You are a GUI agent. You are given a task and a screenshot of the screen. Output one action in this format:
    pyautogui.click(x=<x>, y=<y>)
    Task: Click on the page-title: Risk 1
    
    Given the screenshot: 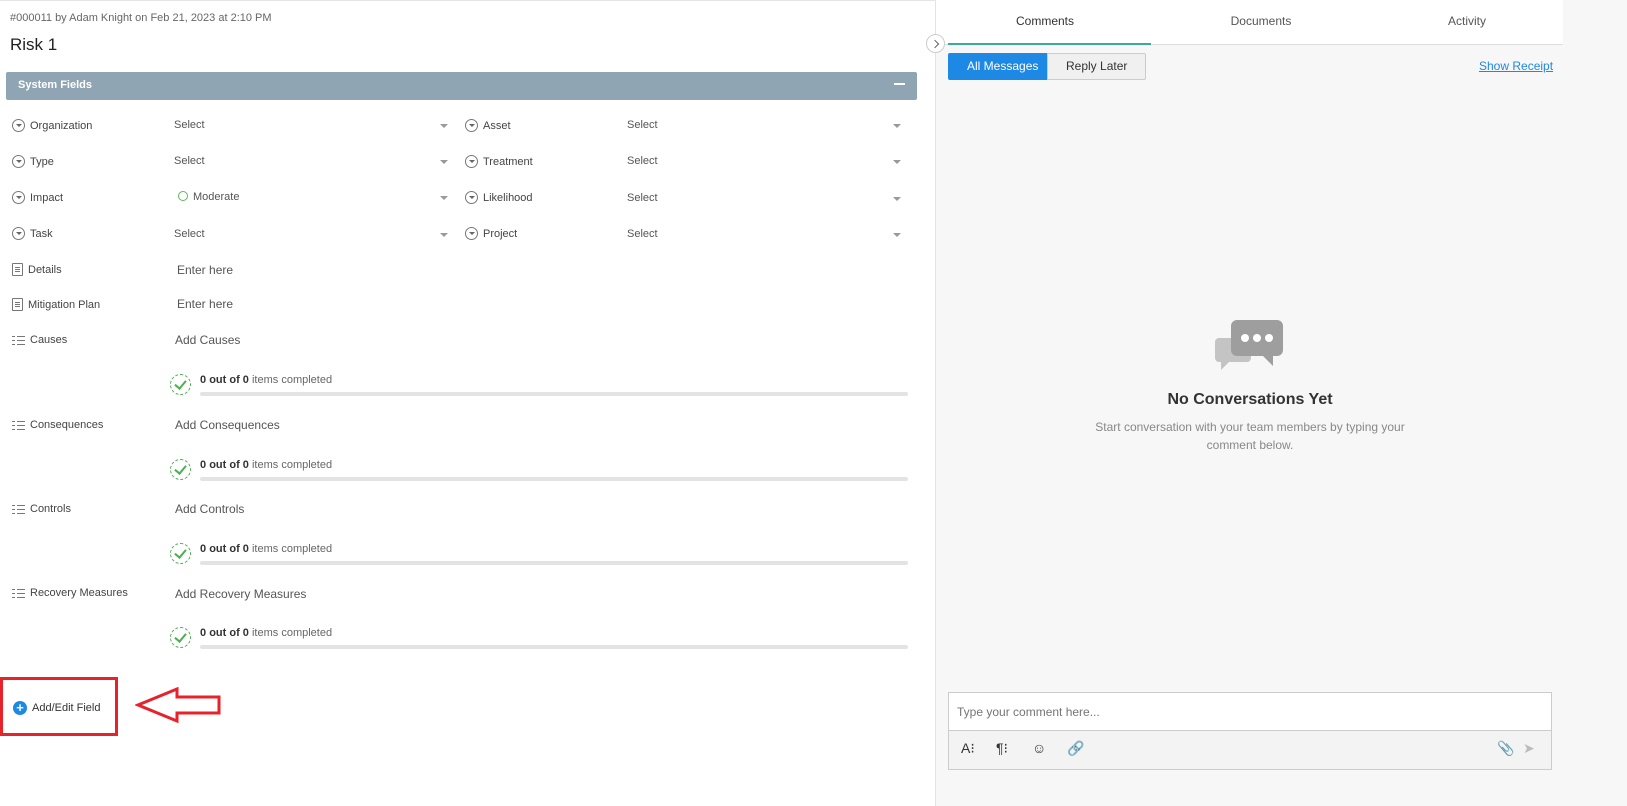 What is the action you would take?
    pyautogui.click(x=33, y=45)
    